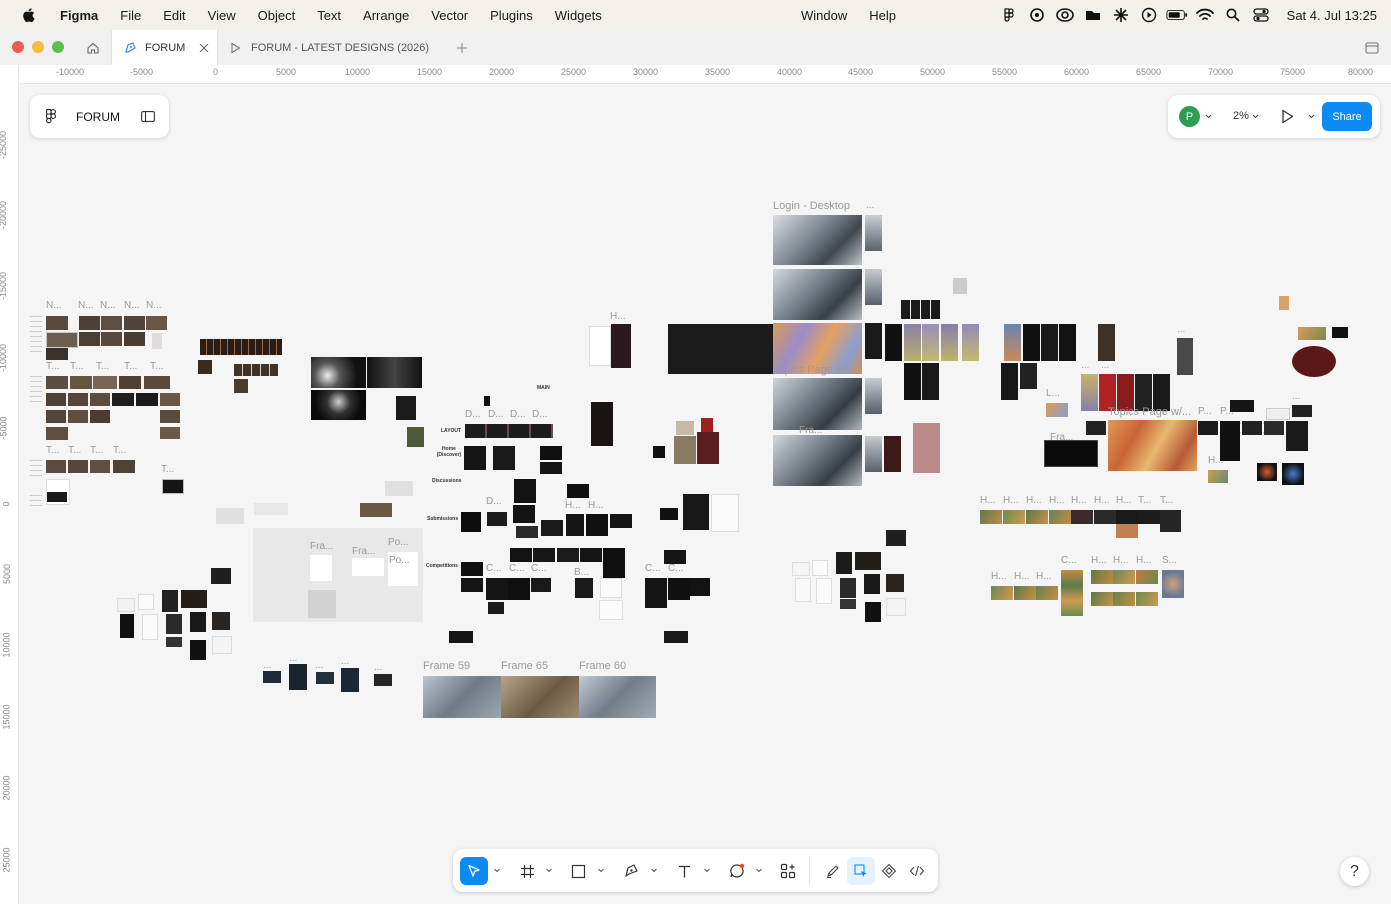 The image size is (1391, 904). I want to click on ellipse-shape, so click(1314, 361).